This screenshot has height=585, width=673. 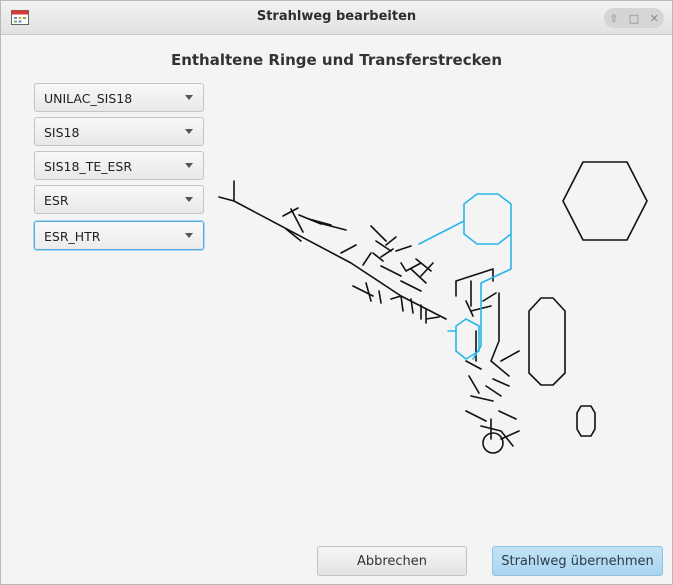 I want to click on cancel-button: Abbrechen, so click(x=392, y=561).